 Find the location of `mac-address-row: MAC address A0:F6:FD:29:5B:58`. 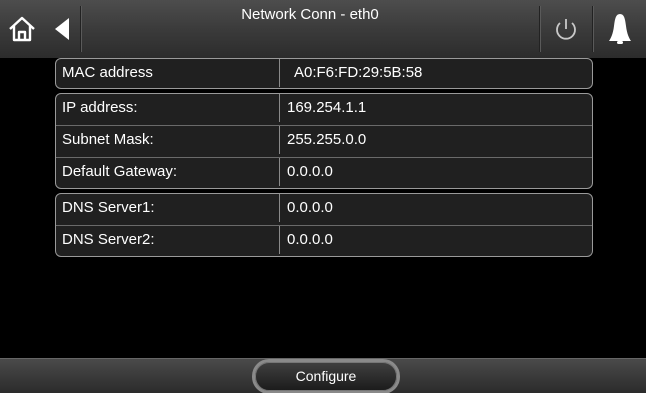

mac-address-row: MAC address A0:F6:FD:29:5B:58 is located at coordinates (324, 73).